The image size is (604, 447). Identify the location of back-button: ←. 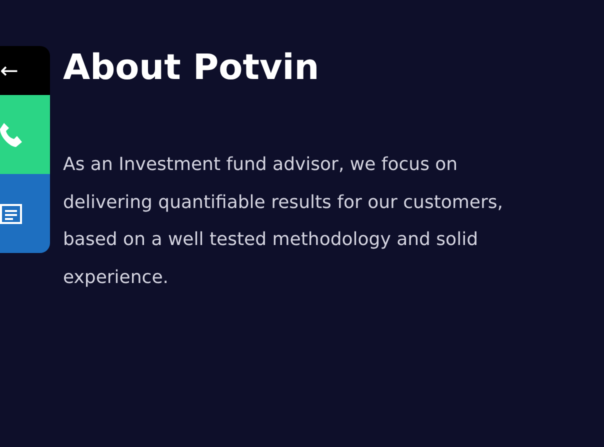
(25, 70).